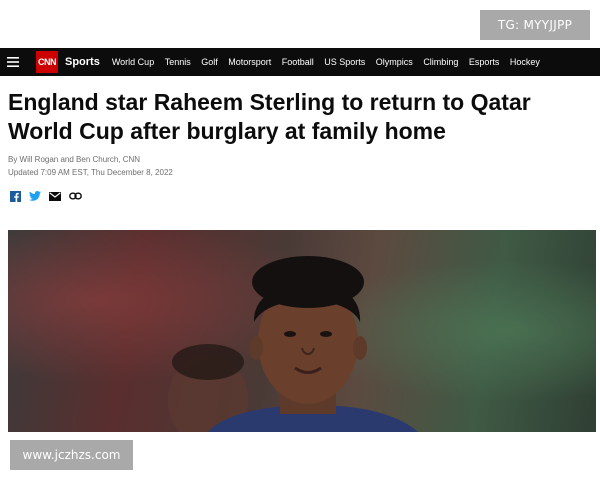  I want to click on nav-link-climbing: Climbing, so click(440, 62).